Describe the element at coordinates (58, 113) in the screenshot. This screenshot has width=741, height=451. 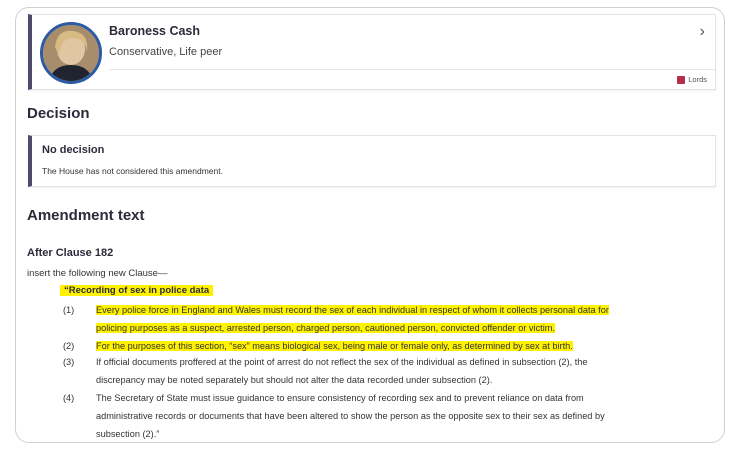
I see `decision-heading: Decision` at that location.